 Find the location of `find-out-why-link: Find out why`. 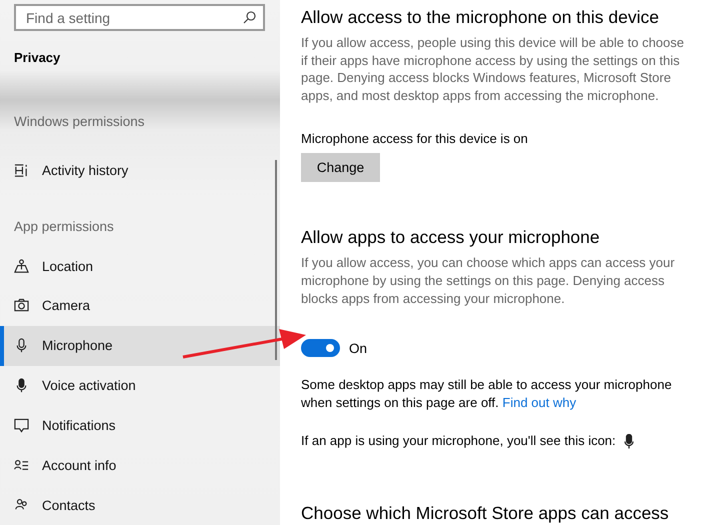

find-out-why-link: Find out why is located at coordinates (539, 402).